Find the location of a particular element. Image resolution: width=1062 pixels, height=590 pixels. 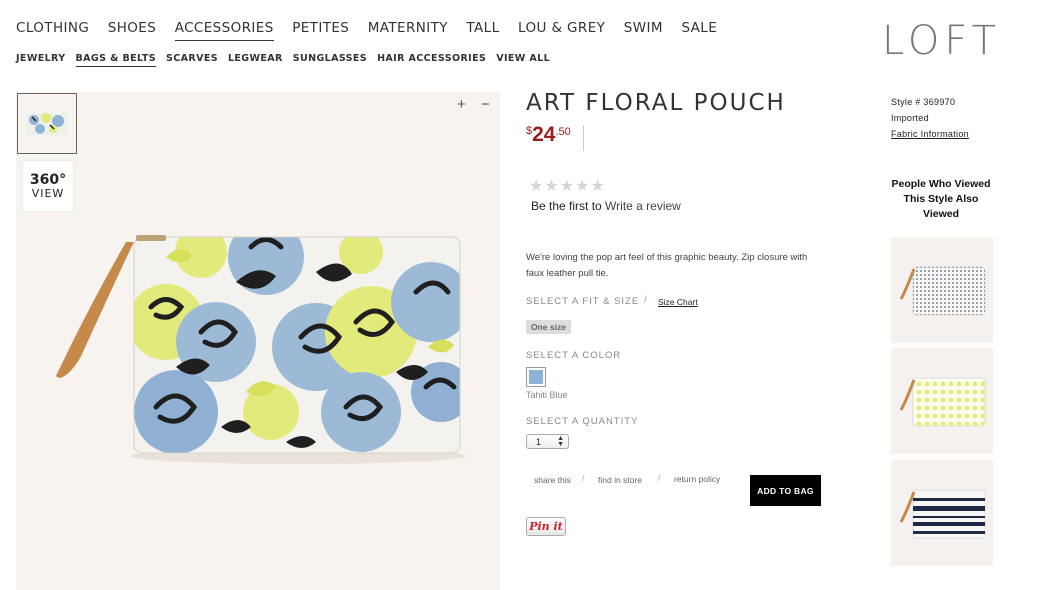

nav-lou-grey: LOU & GREY is located at coordinates (561, 30).